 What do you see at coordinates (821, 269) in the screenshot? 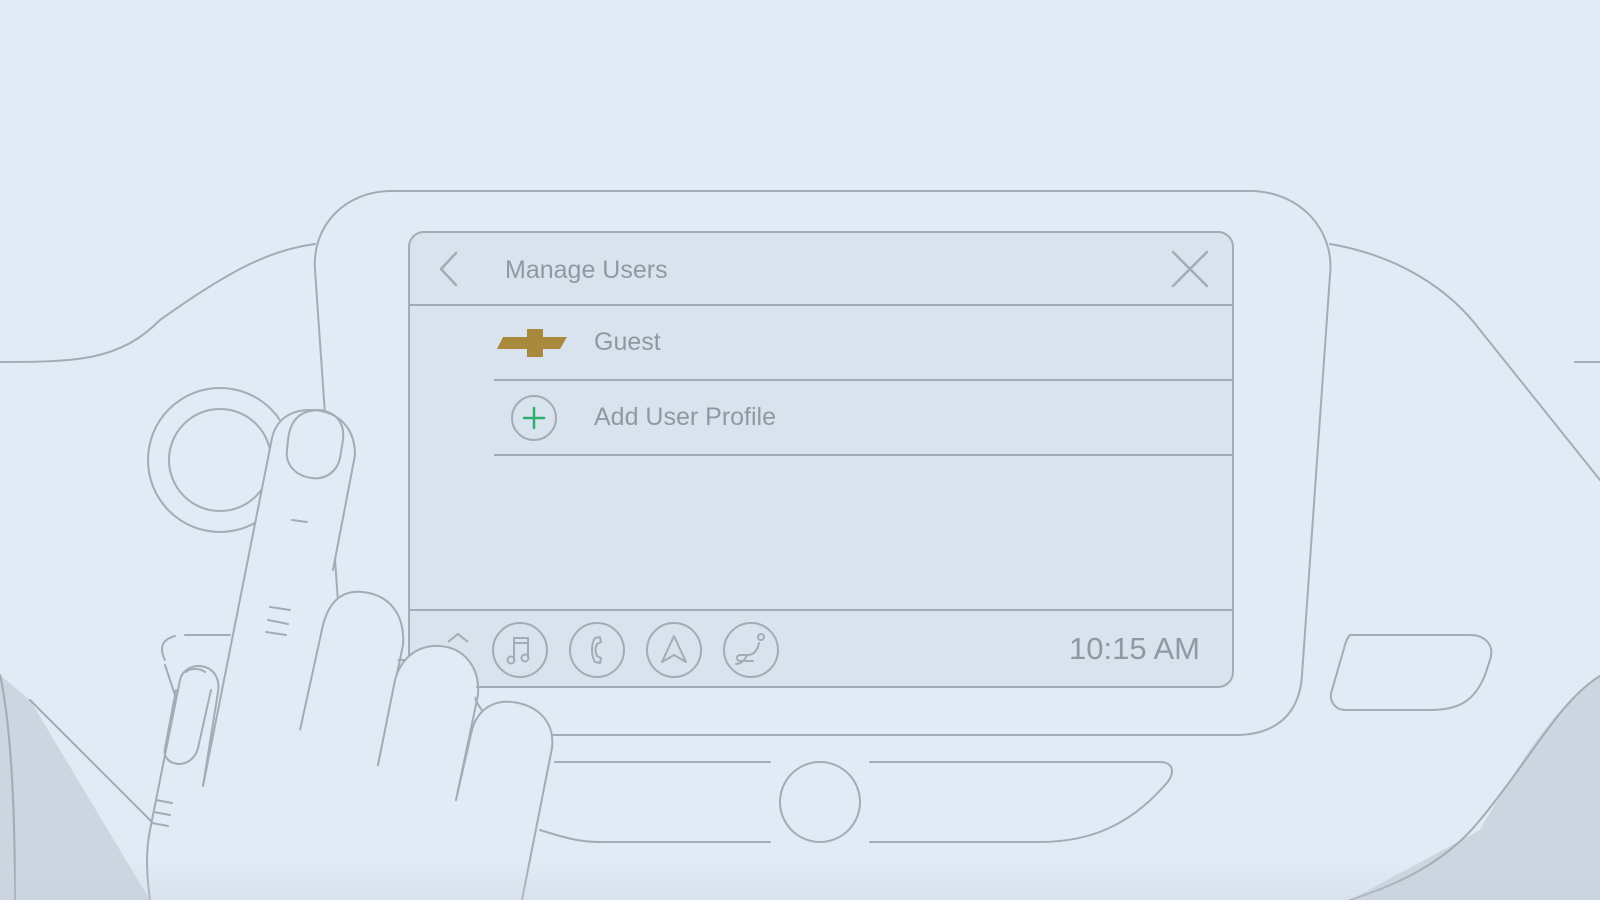
I see `screen-header: Manage Users` at bounding box center [821, 269].